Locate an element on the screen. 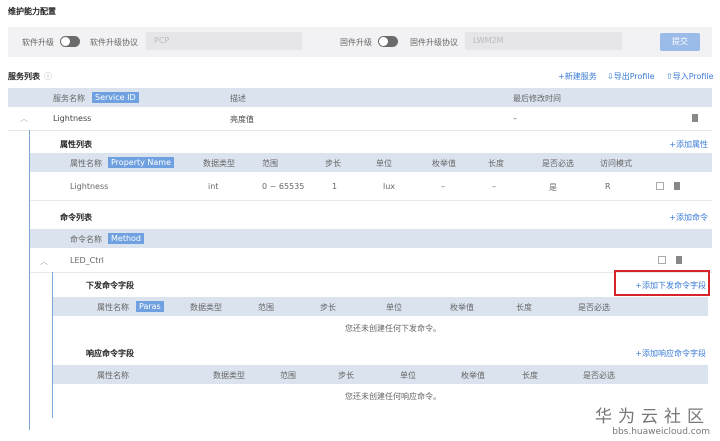  table-cell: 访问模式 is located at coordinates (616, 163).